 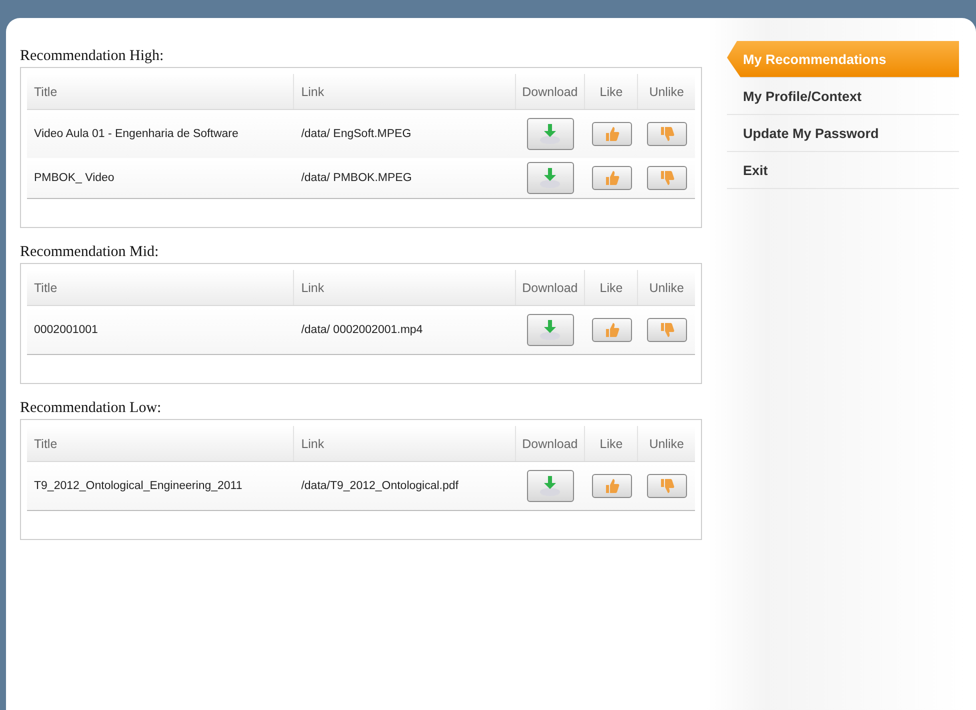 I want to click on menu-item: Update My Password, so click(x=843, y=133).